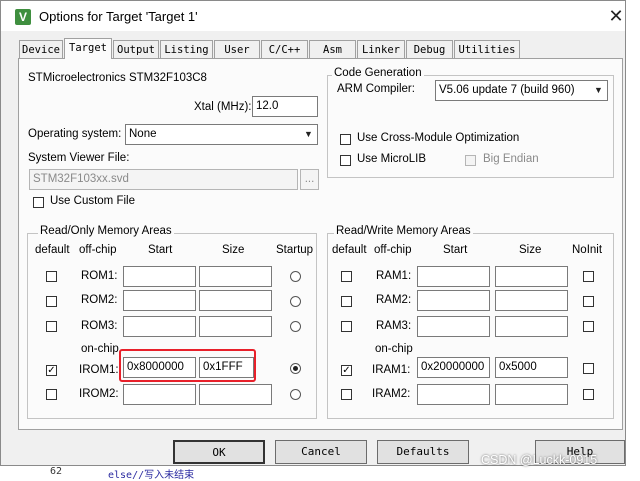 The height and width of the screenshot is (481, 640). Describe the element at coordinates (531, 367) in the screenshot. I see `iram1-size-input: 0x5000` at that location.